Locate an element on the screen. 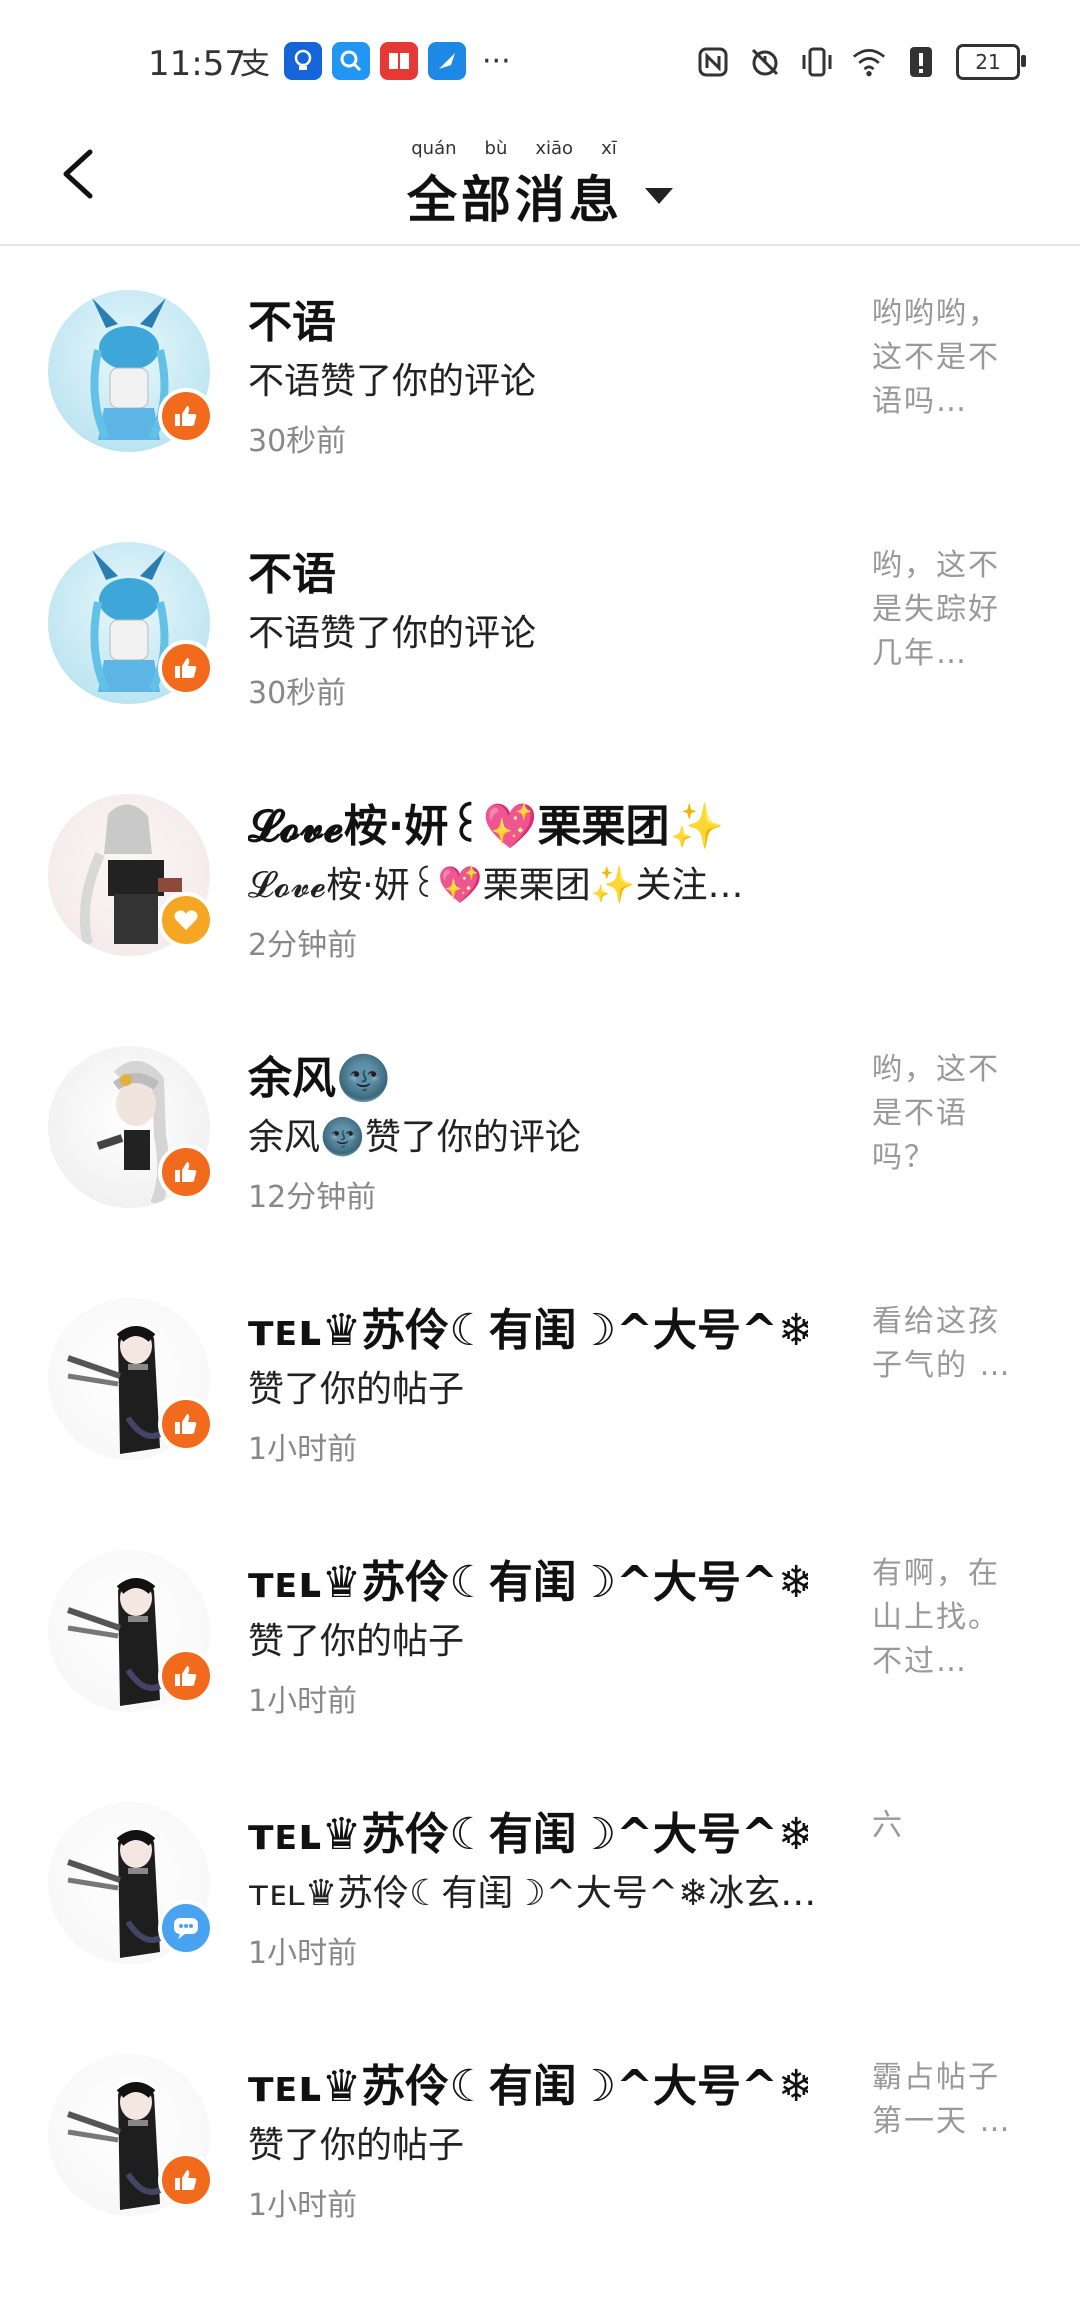 The height and width of the screenshot is (2310, 1080). heart-badge is located at coordinates (186, 920).